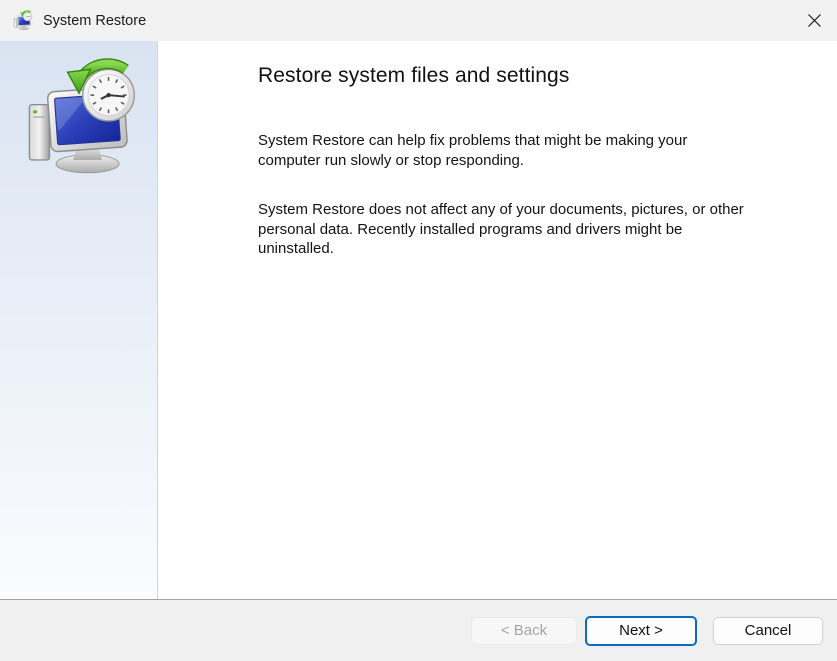  I want to click on close-icon, so click(814, 20).